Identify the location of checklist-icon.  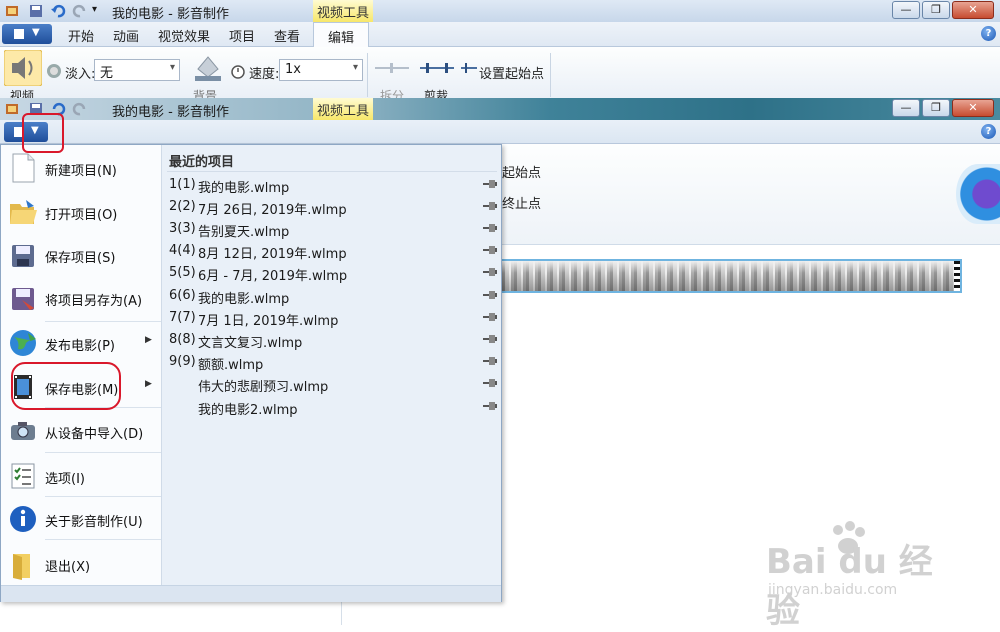
(23, 476).